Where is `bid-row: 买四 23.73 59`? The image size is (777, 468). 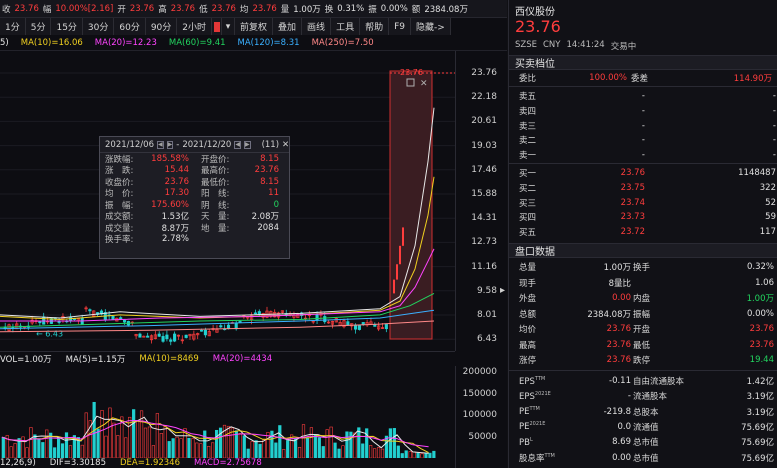
bid-row: 买四 23.73 59 is located at coordinates (643, 217).